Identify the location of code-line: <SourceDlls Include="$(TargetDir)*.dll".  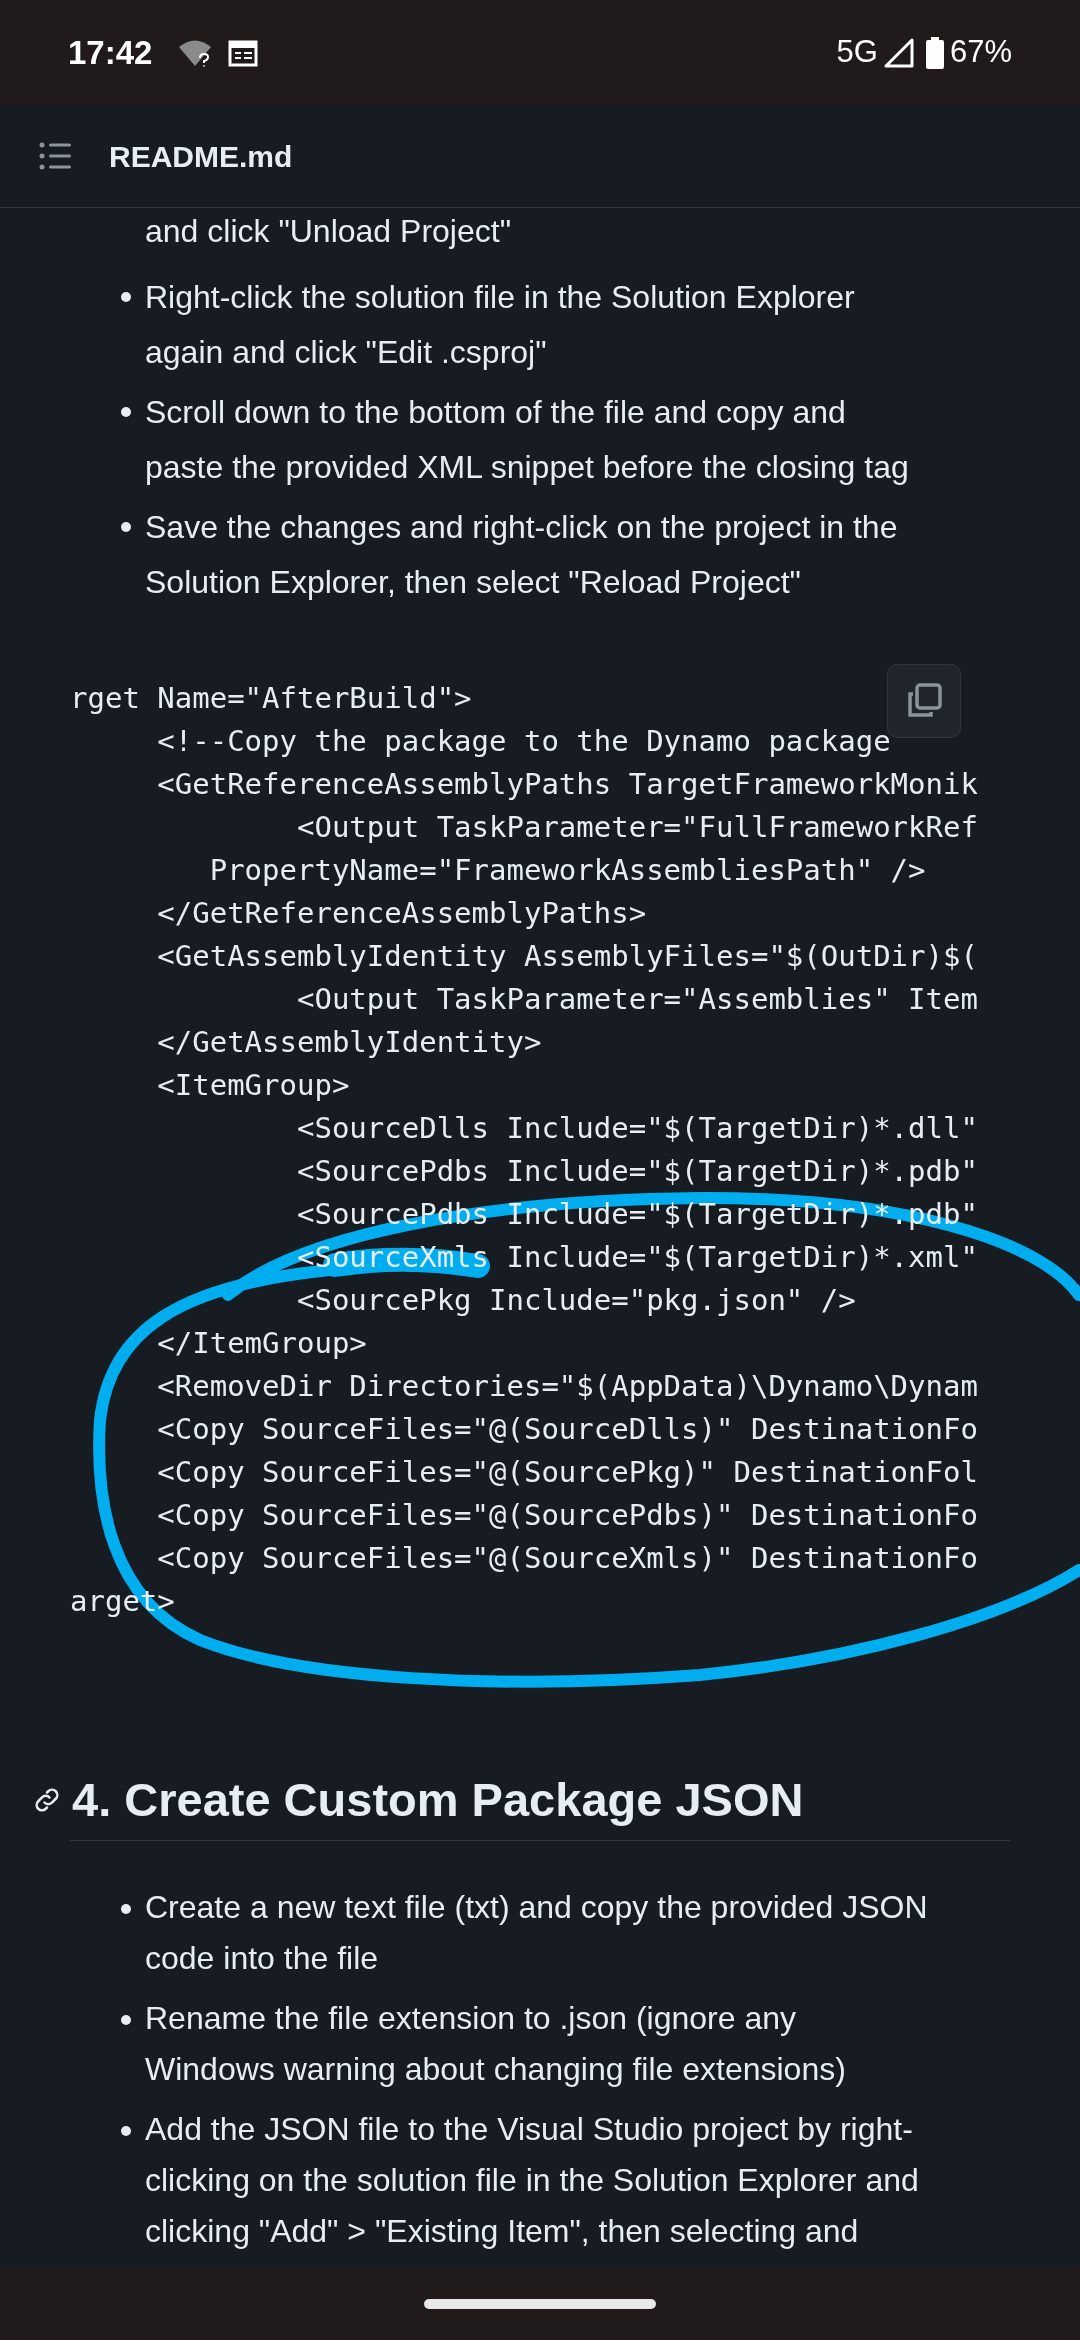
(636, 1128).